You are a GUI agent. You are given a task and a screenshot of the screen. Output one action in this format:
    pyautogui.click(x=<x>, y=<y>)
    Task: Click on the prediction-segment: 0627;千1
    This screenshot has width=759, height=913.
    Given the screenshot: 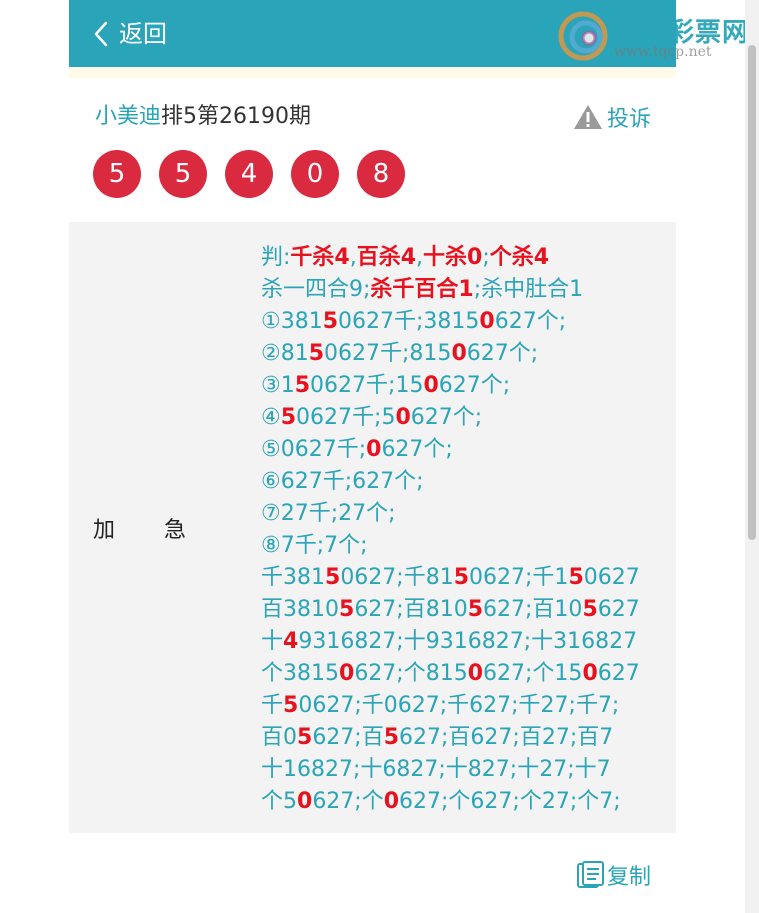 What is the action you would take?
    pyautogui.click(x=519, y=577)
    